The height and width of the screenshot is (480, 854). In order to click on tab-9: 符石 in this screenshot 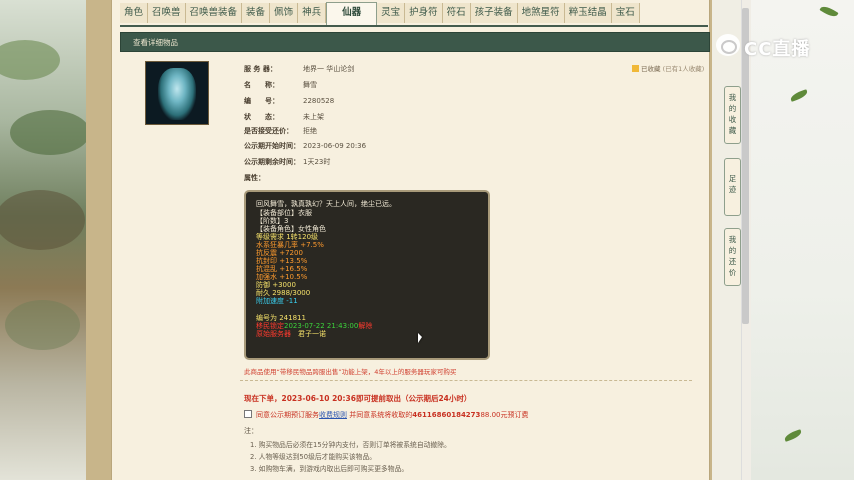, I will do `click(456, 13)`.